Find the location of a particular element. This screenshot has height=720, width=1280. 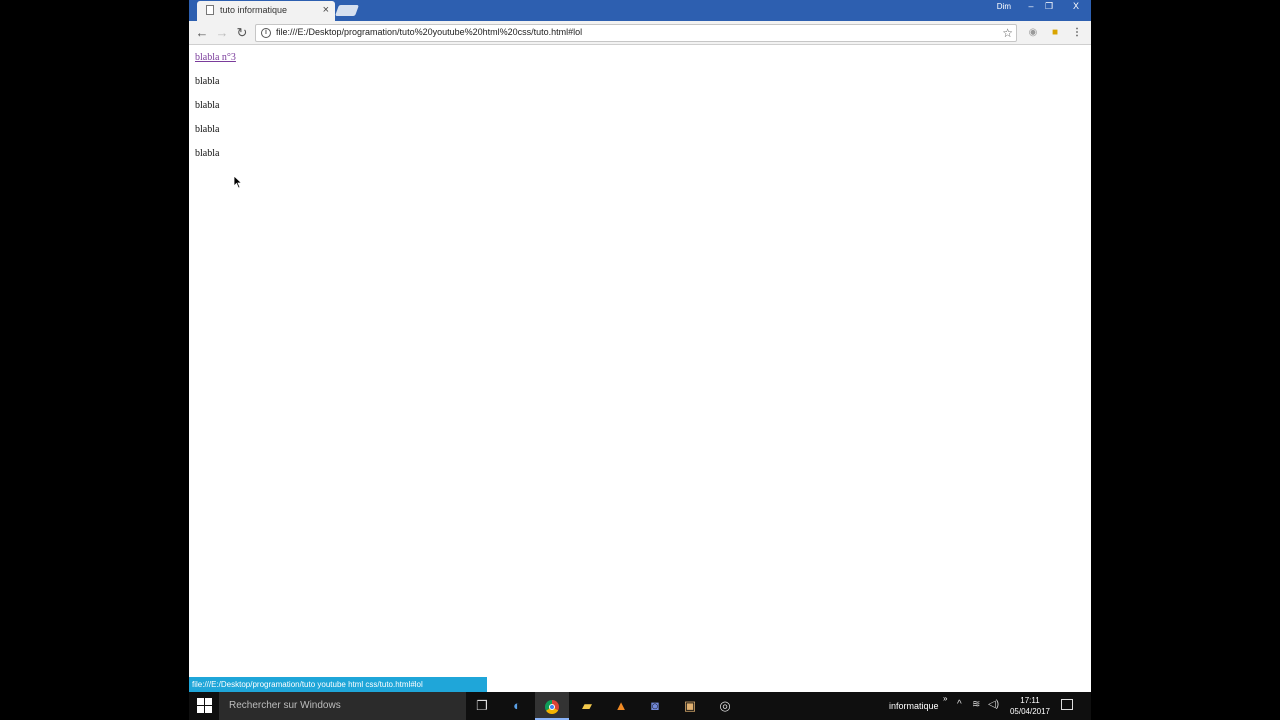

back-arrow-icon: ← is located at coordinates (202, 33).